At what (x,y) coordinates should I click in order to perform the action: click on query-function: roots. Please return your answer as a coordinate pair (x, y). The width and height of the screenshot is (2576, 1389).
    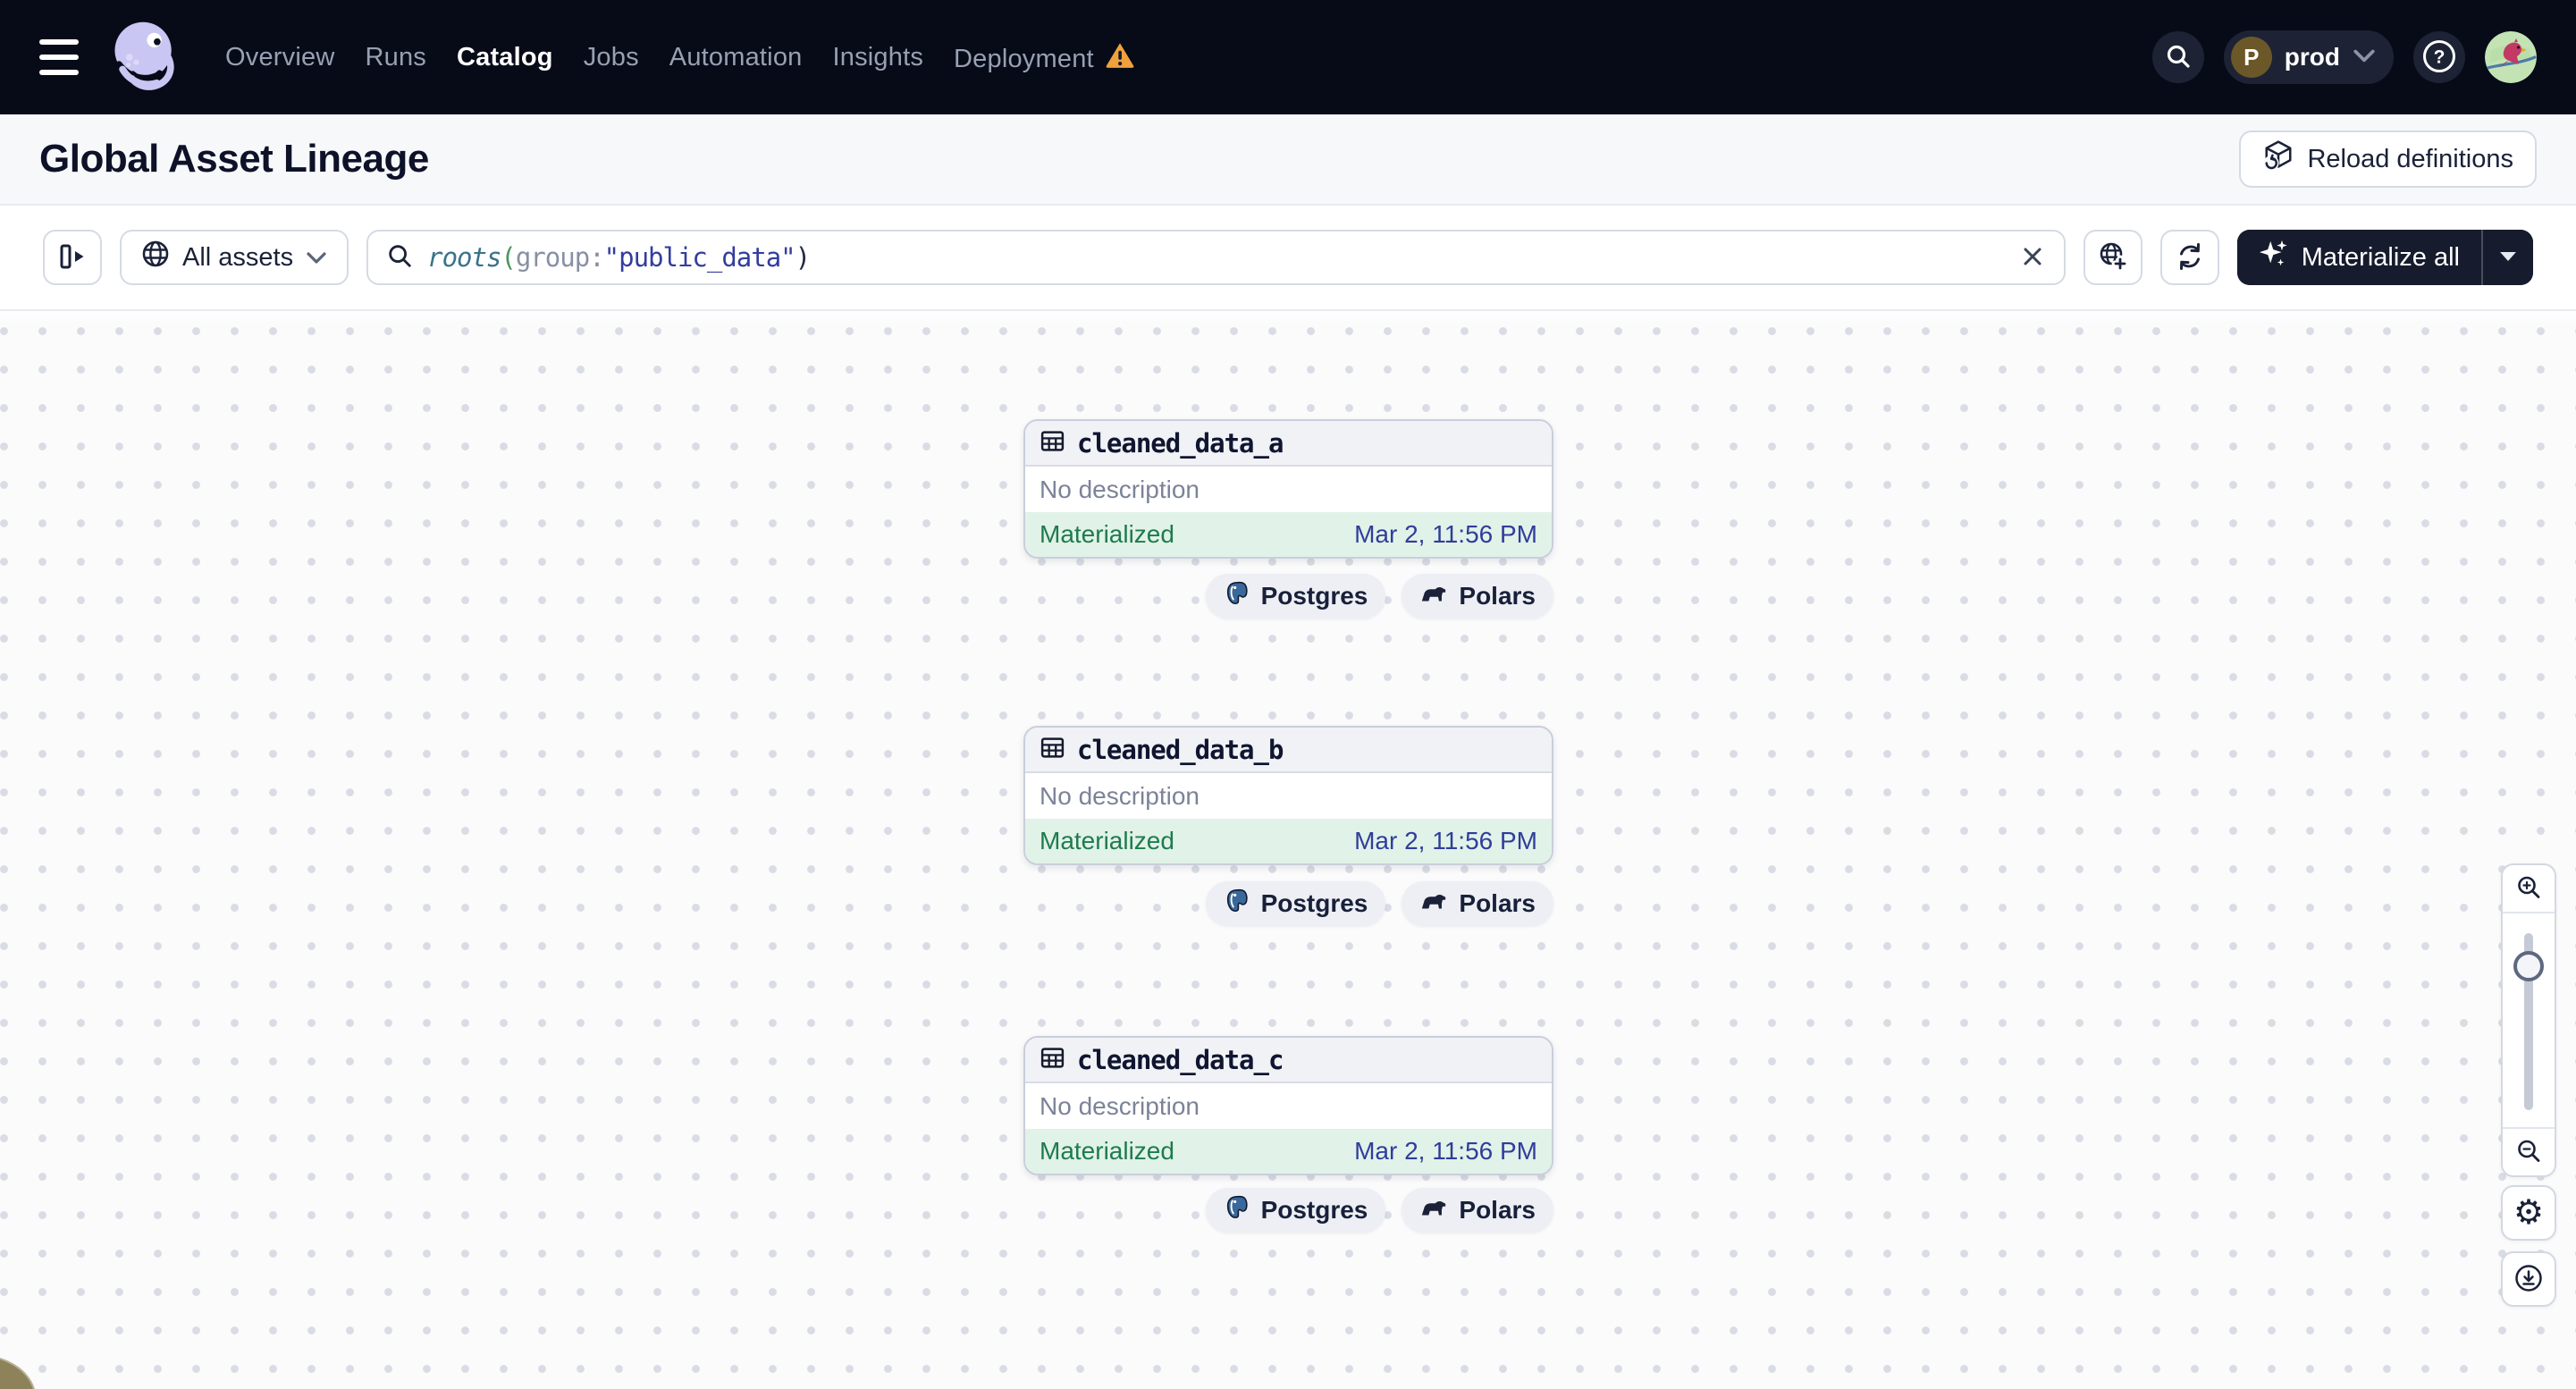
    Looking at the image, I should click on (464, 257).